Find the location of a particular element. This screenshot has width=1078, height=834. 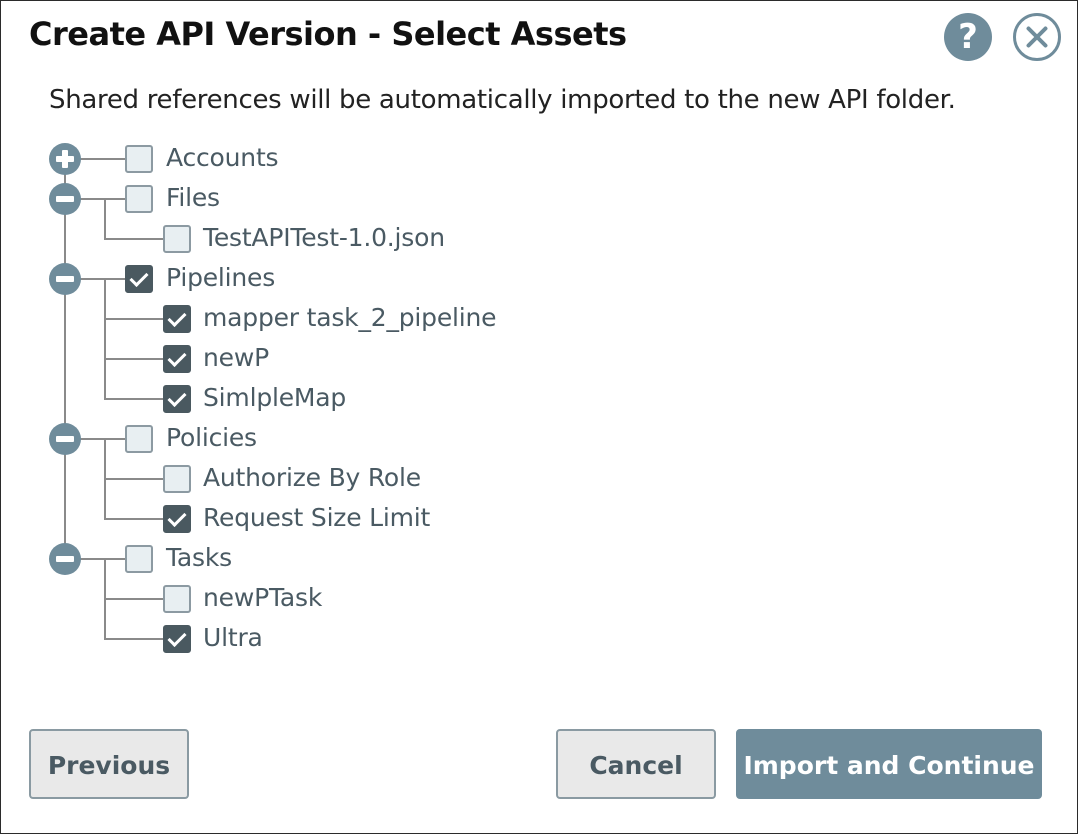

tree-item-label: newP is located at coordinates (236, 357).